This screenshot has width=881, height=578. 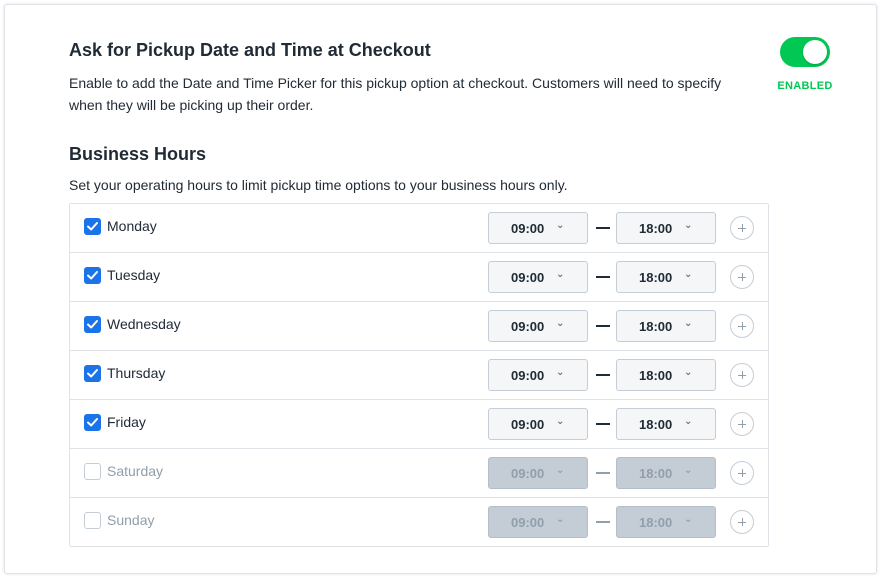 I want to click on friday-add-hours-button, so click(x=742, y=424).